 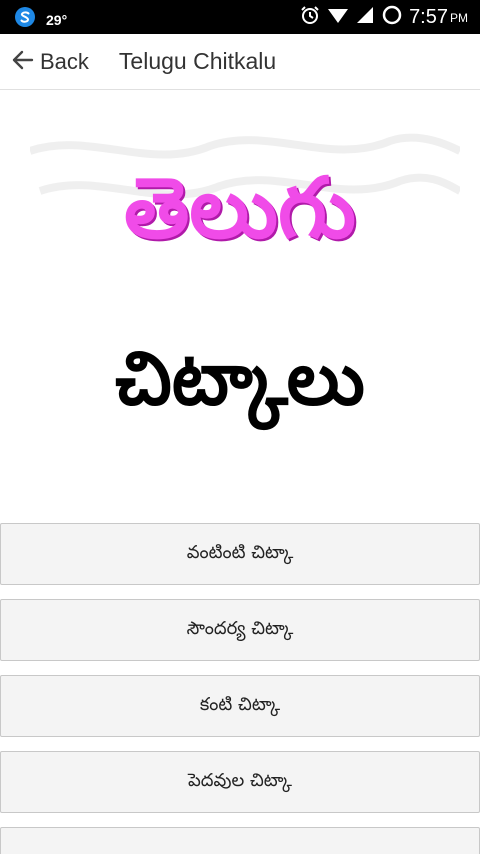 I want to click on back-button: Back, so click(x=49, y=62).